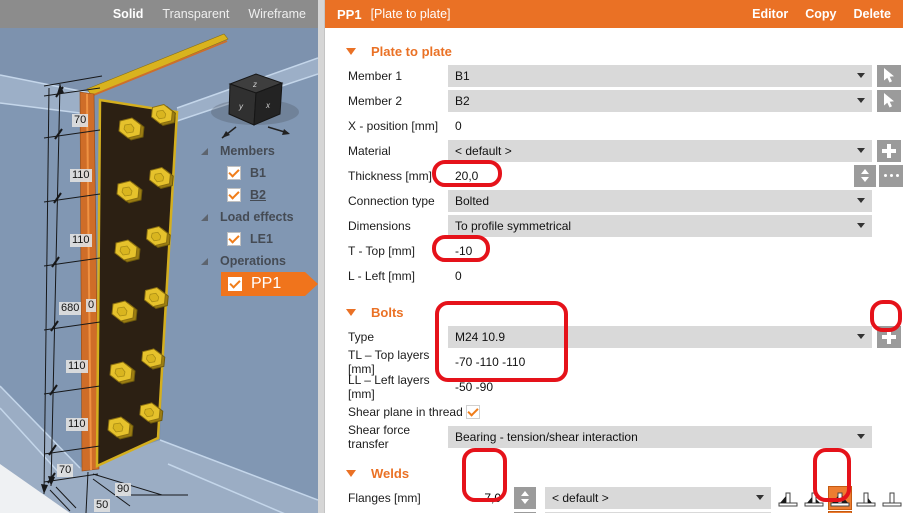 This screenshot has height=513, width=903. Describe the element at coordinates (660, 200) in the screenshot. I see `connection-type-dropdown: Bolted` at that location.